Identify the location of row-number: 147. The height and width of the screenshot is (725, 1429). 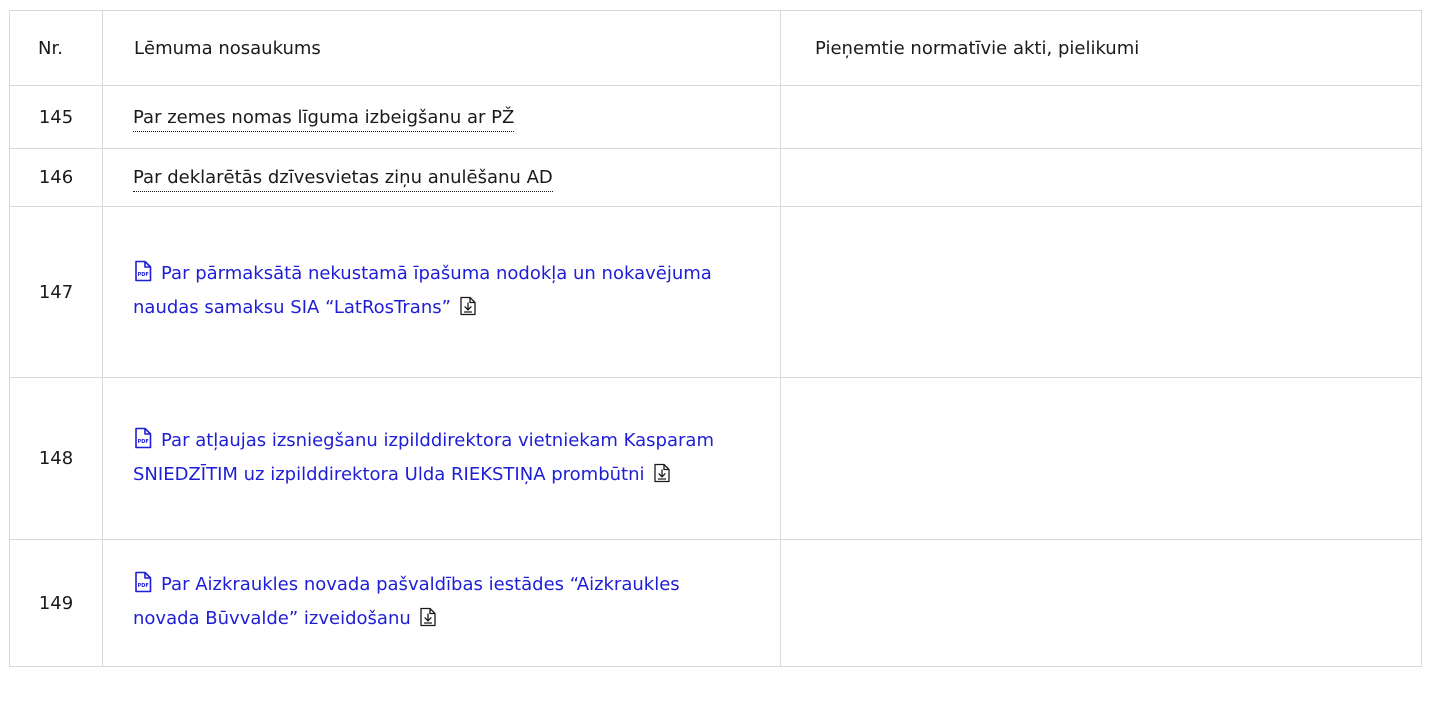
(56, 292).